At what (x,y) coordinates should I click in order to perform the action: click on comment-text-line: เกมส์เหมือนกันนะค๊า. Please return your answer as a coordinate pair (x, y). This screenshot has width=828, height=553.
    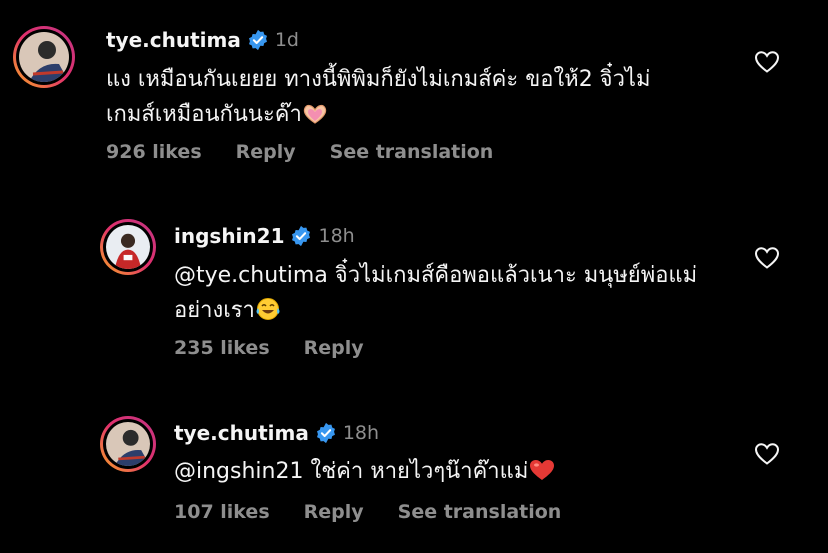
    Looking at the image, I should click on (204, 114).